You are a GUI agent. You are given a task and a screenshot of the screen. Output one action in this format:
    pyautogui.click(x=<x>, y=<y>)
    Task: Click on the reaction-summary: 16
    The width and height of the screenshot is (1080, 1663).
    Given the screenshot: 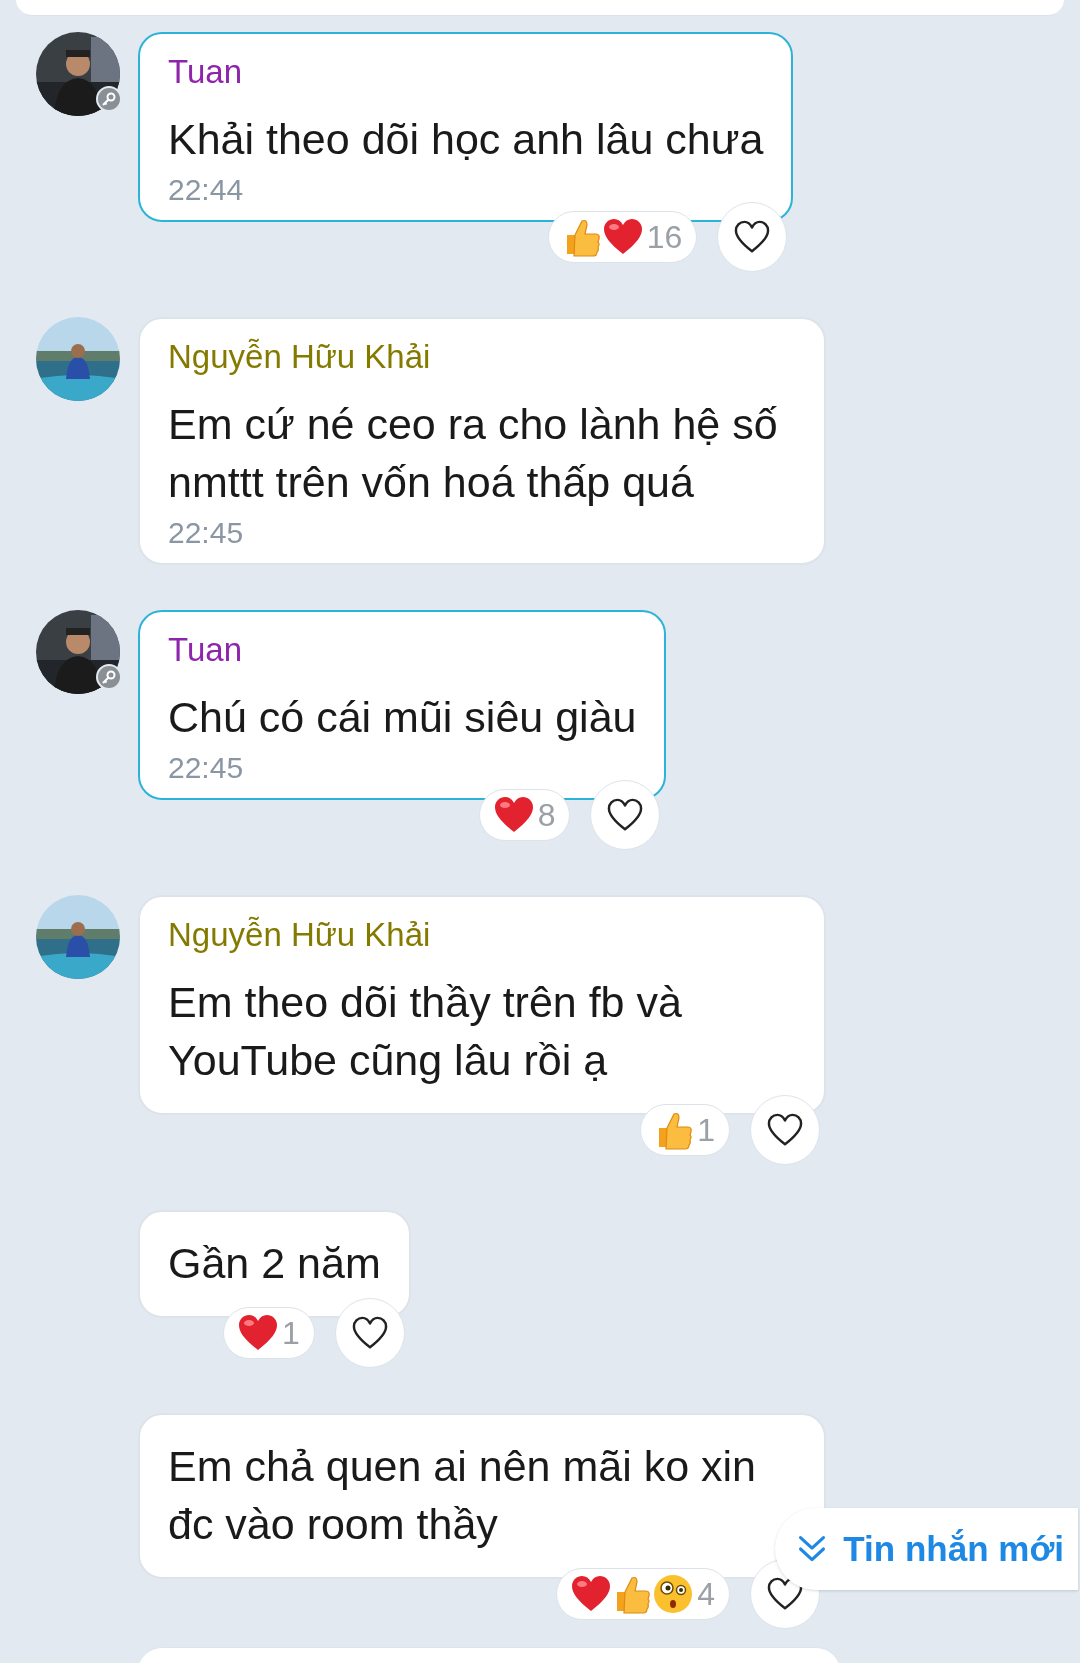 What is the action you would take?
    pyautogui.click(x=622, y=237)
    